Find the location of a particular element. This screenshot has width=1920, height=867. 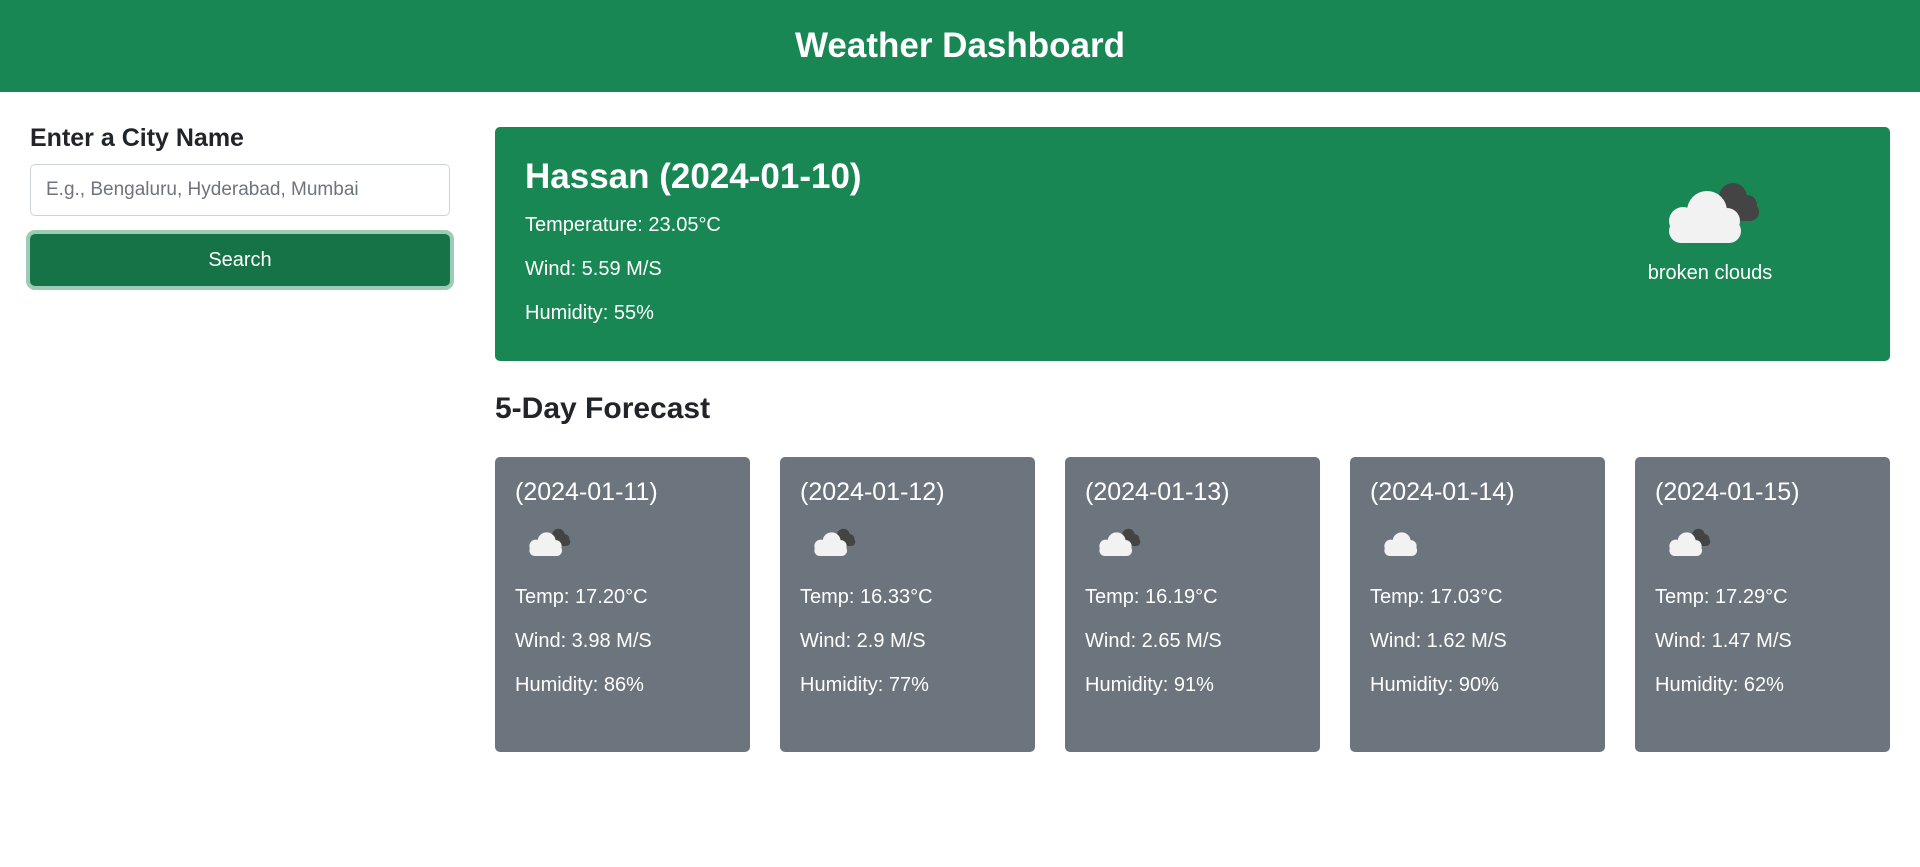

current-temperature: Temperature: 23.05°C is located at coordinates (623, 225).